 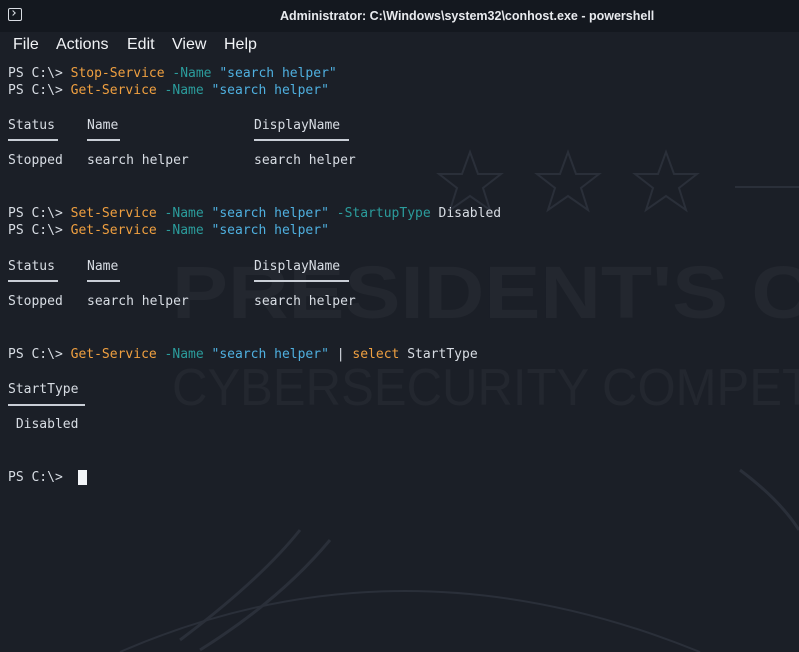 What do you see at coordinates (15, 14) in the screenshot?
I see `terminal-icon` at bounding box center [15, 14].